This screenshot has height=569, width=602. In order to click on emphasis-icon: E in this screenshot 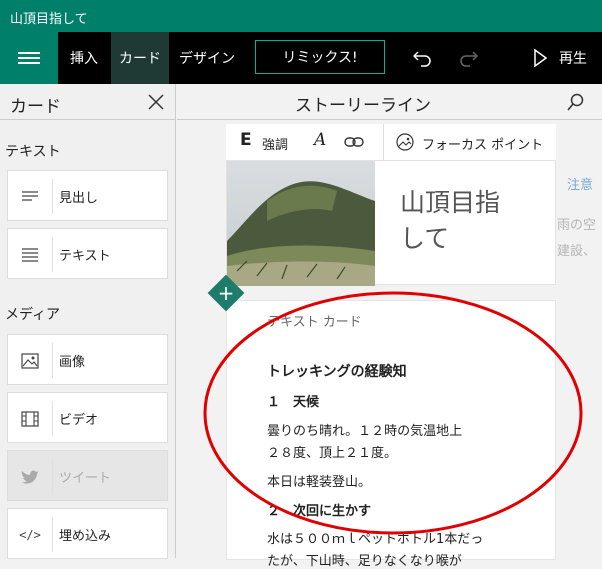, I will do `click(246, 140)`.